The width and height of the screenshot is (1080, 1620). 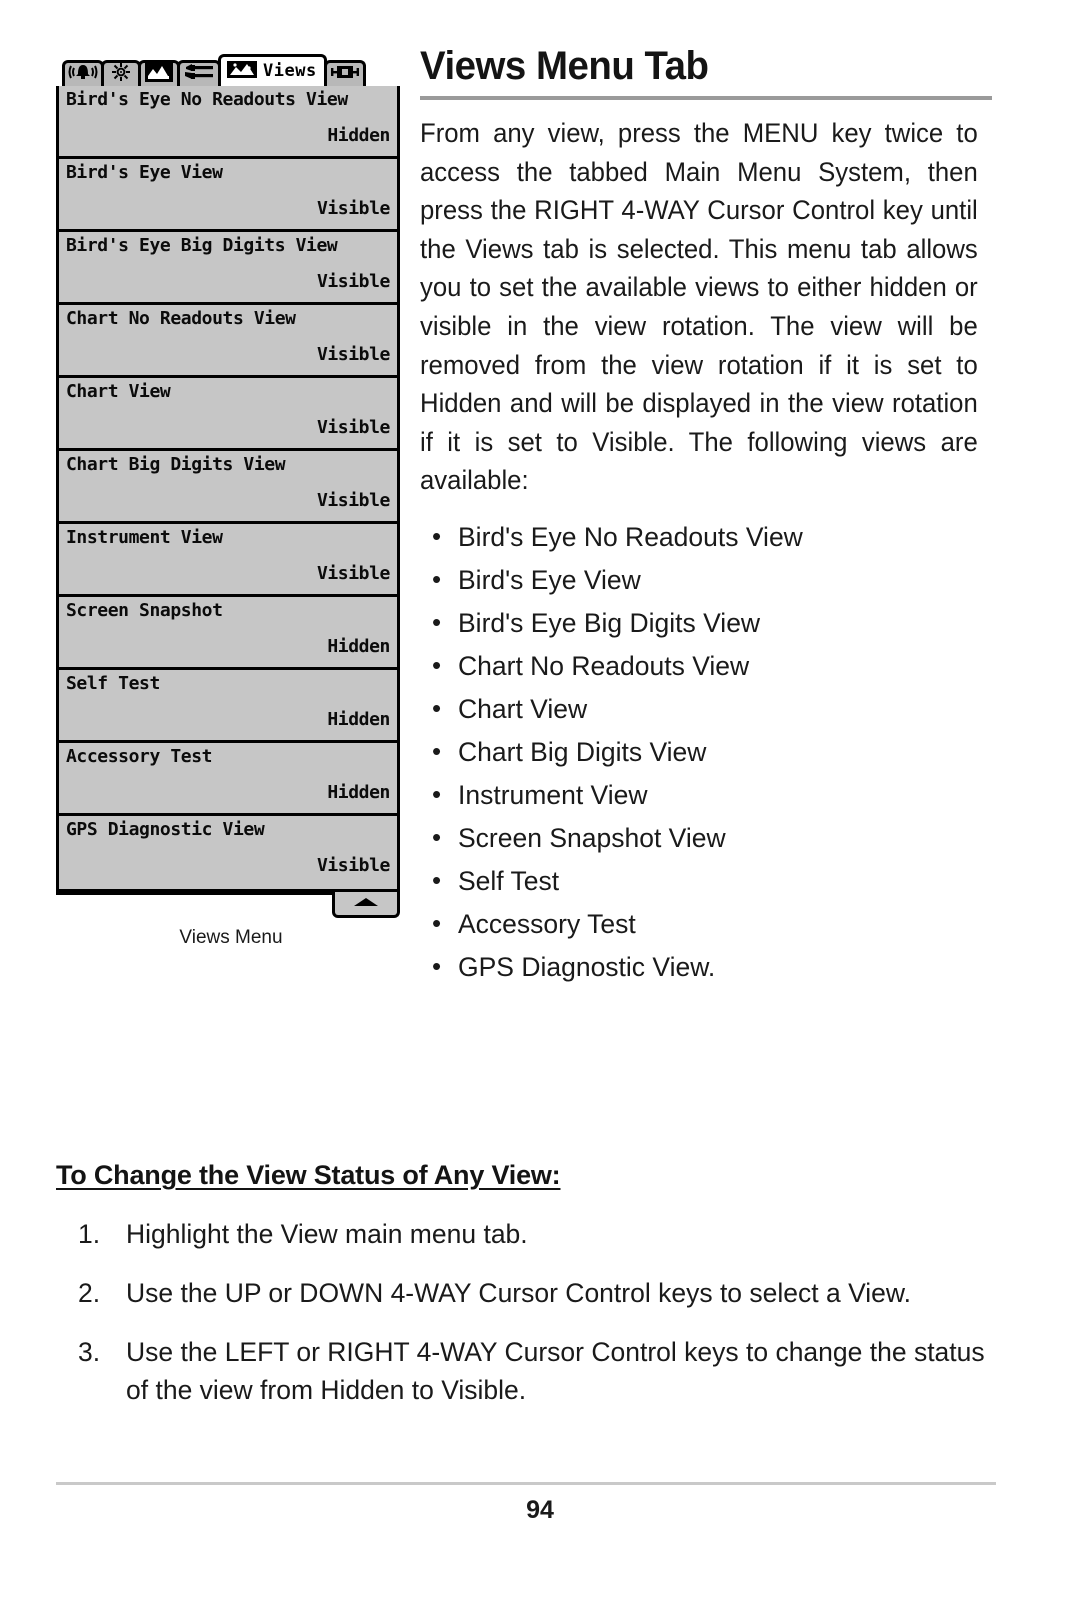 I want to click on menu-row: Accessory Test Hidden, so click(x=228, y=779).